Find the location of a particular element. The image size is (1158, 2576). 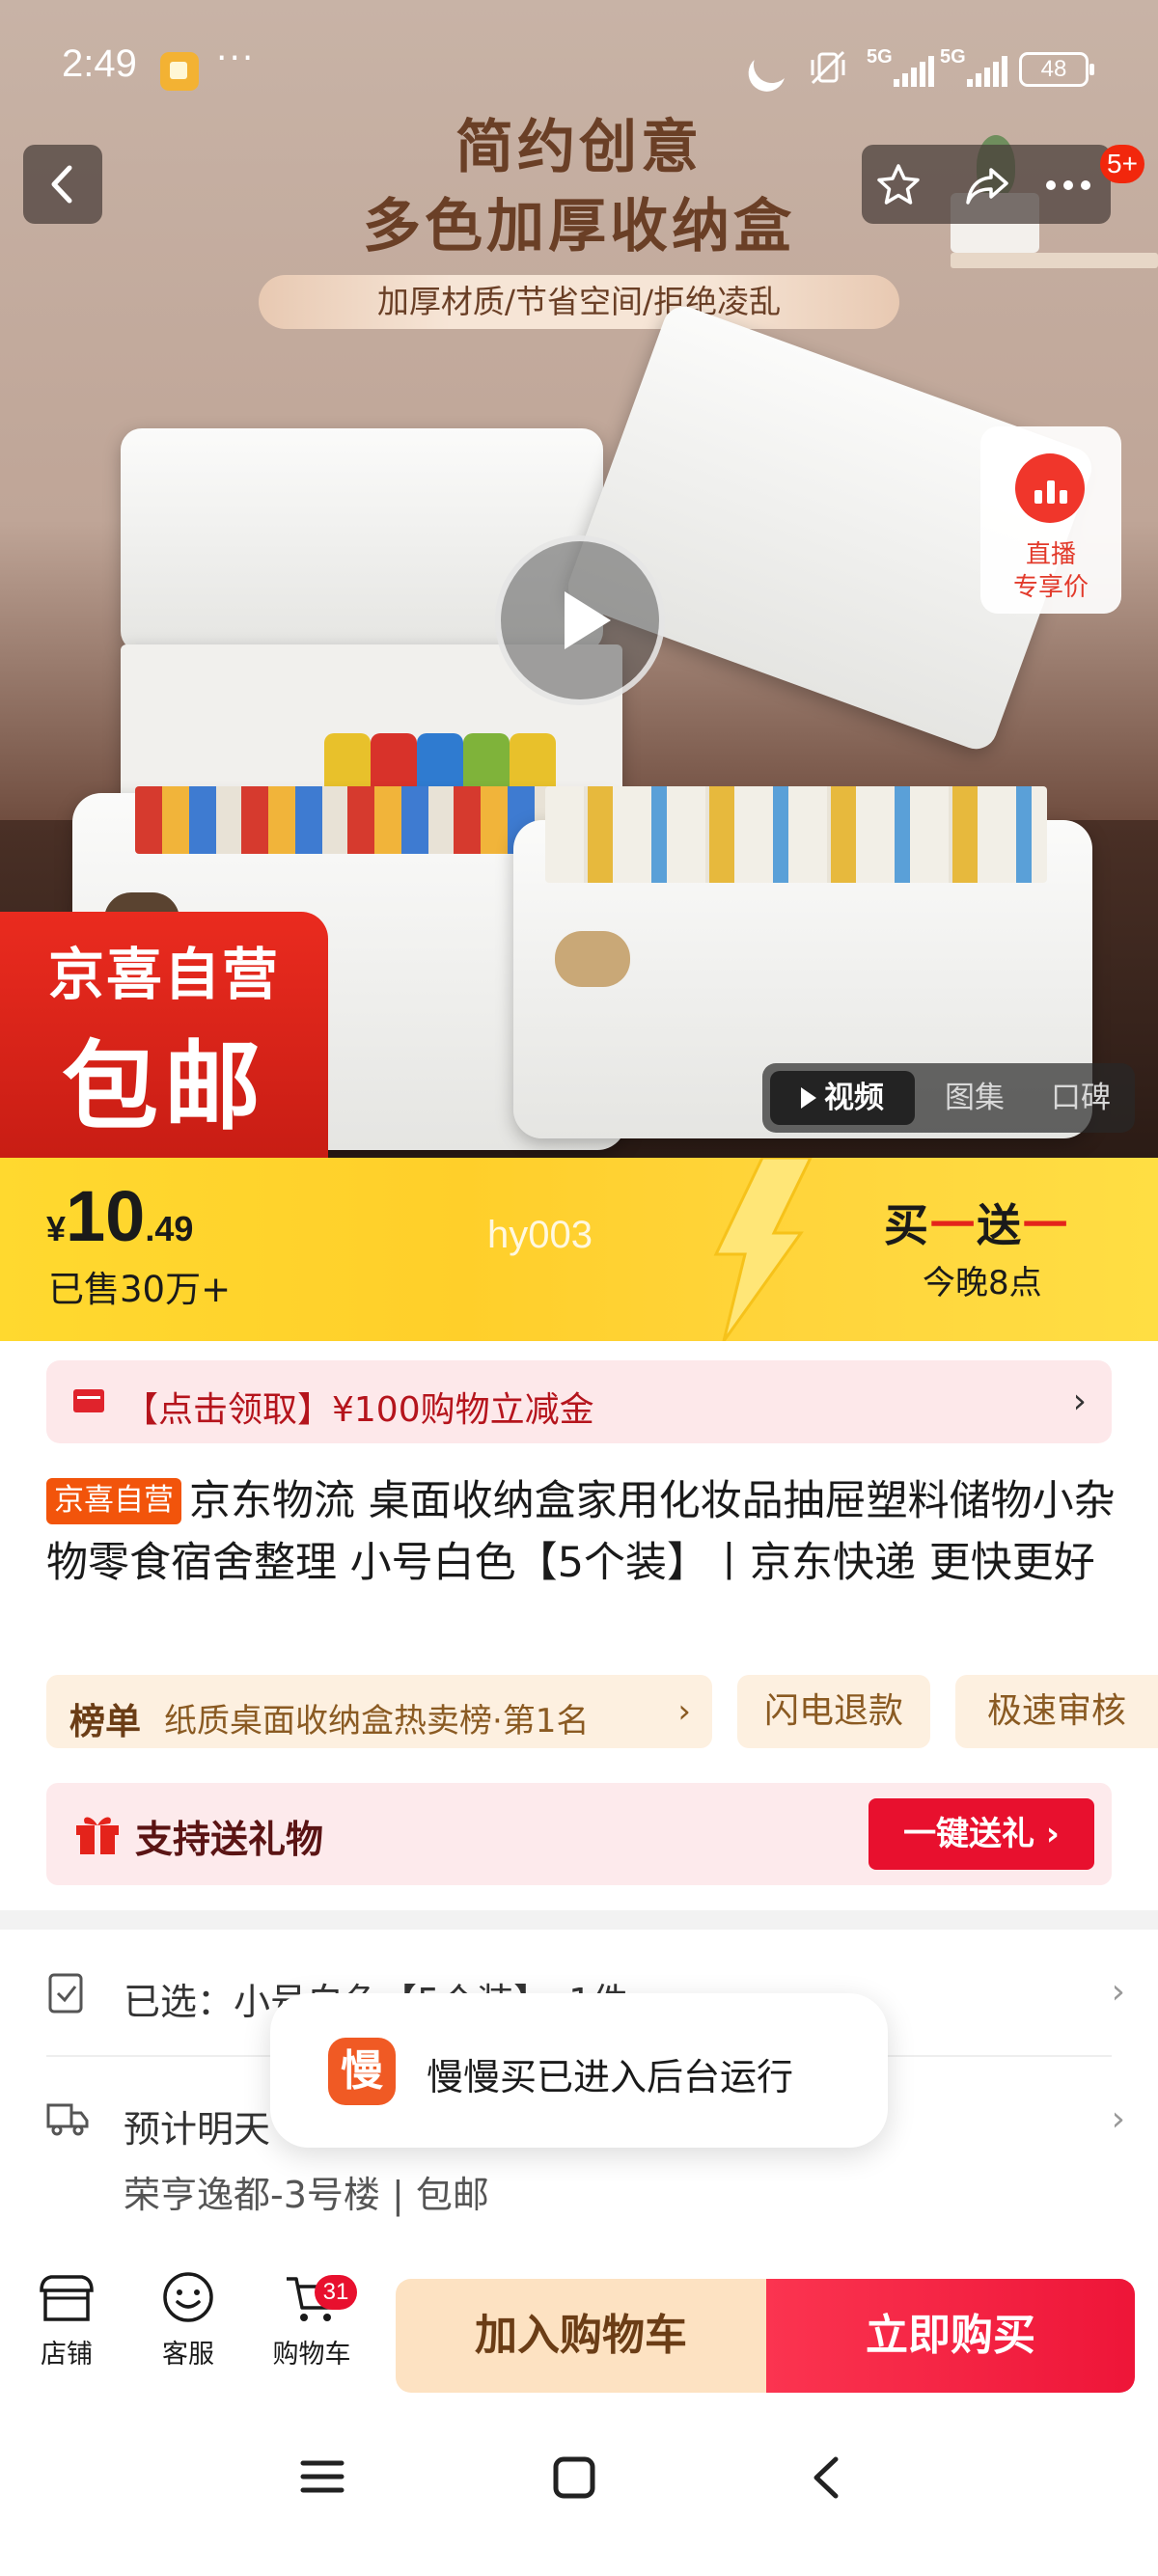

ranking-value: 纸质桌面收纳盒热卖榜·第1名 is located at coordinates (377, 1721).